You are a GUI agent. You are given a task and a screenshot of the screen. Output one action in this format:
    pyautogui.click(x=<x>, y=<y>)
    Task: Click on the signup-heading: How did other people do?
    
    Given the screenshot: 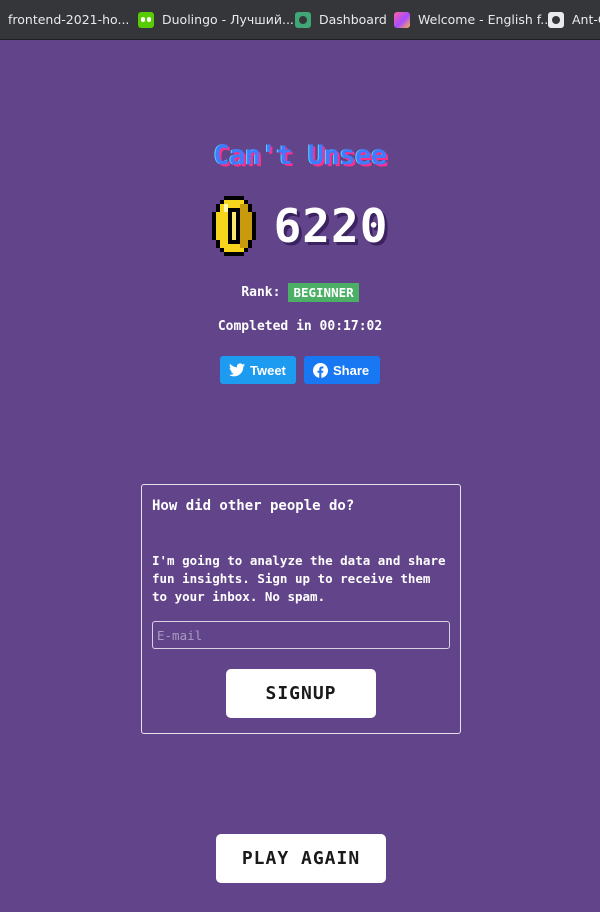 What is the action you would take?
    pyautogui.click(x=253, y=506)
    